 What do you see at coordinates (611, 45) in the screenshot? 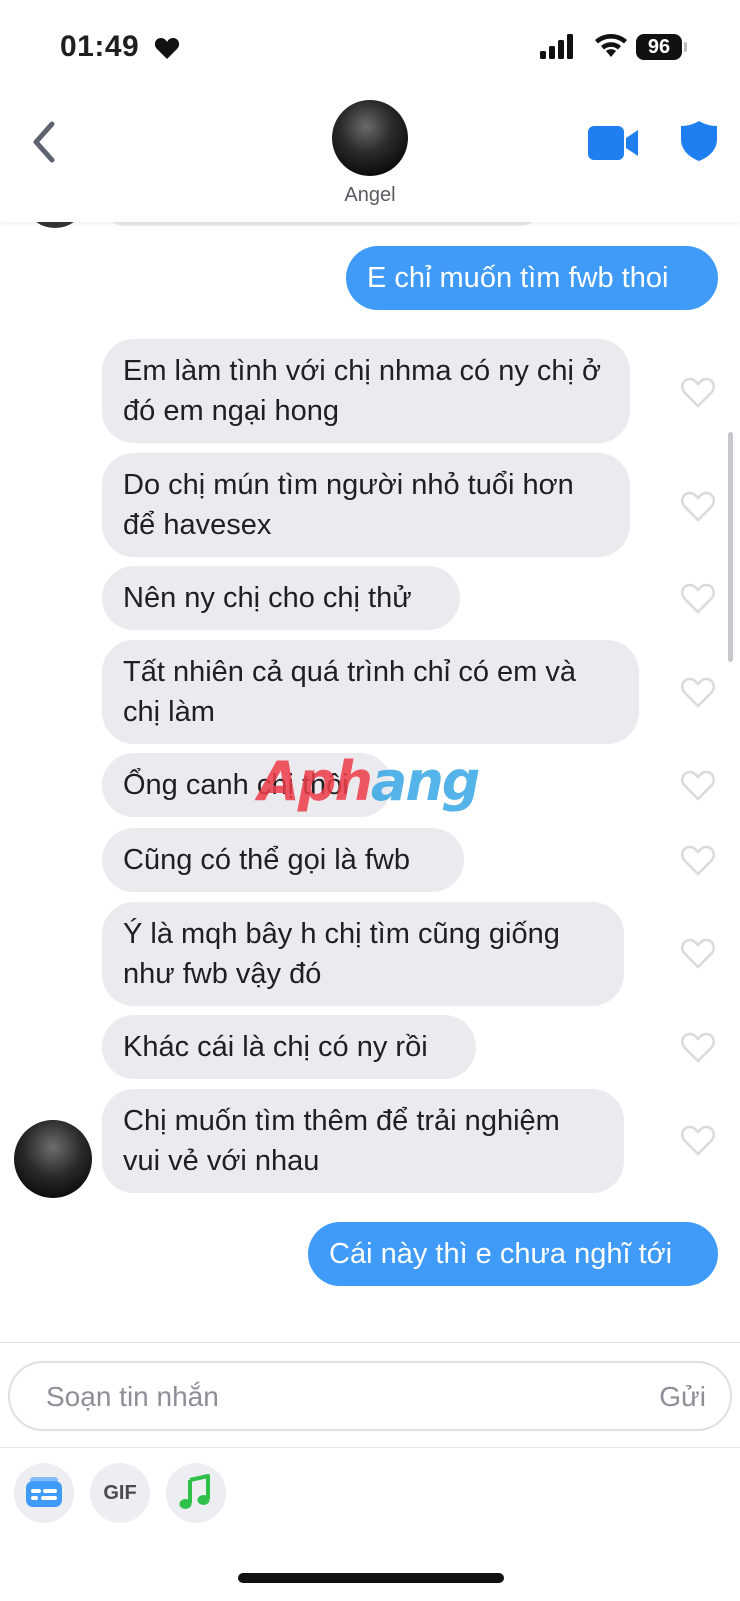
I see `wifi-icon` at bounding box center [611, 45].